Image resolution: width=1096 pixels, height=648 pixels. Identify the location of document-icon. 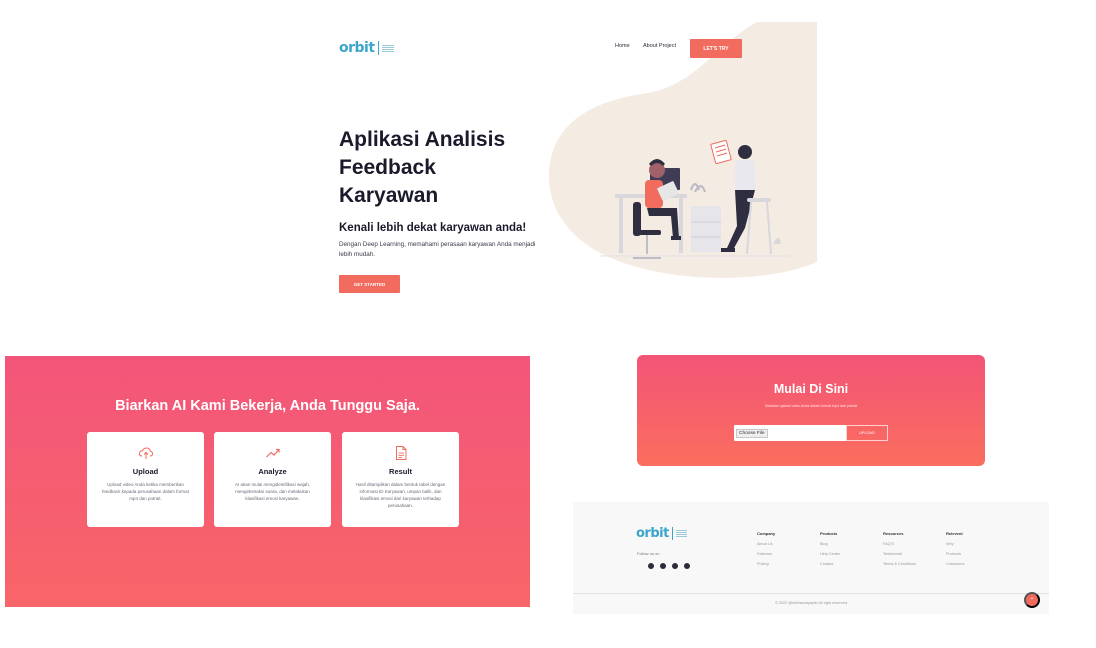
(400, 453).